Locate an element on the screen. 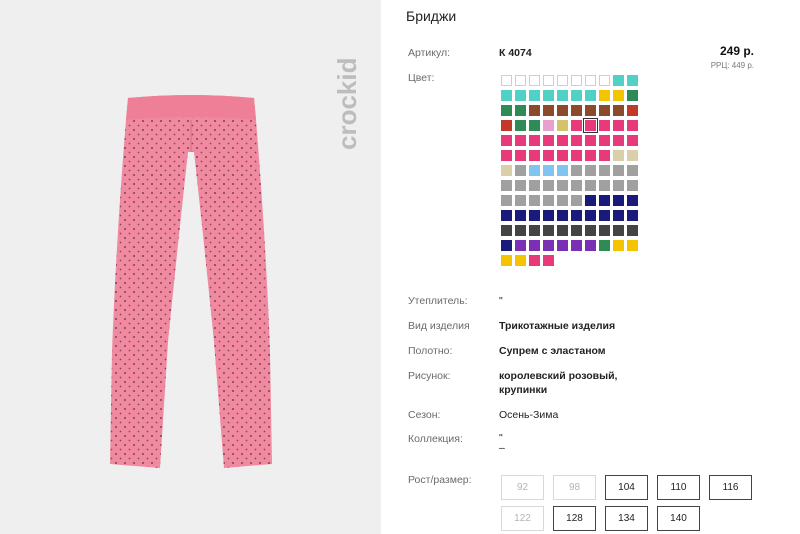 This screenshot has height=534, width=800. size-button-104: 104 is located at coordinates (626, 487).